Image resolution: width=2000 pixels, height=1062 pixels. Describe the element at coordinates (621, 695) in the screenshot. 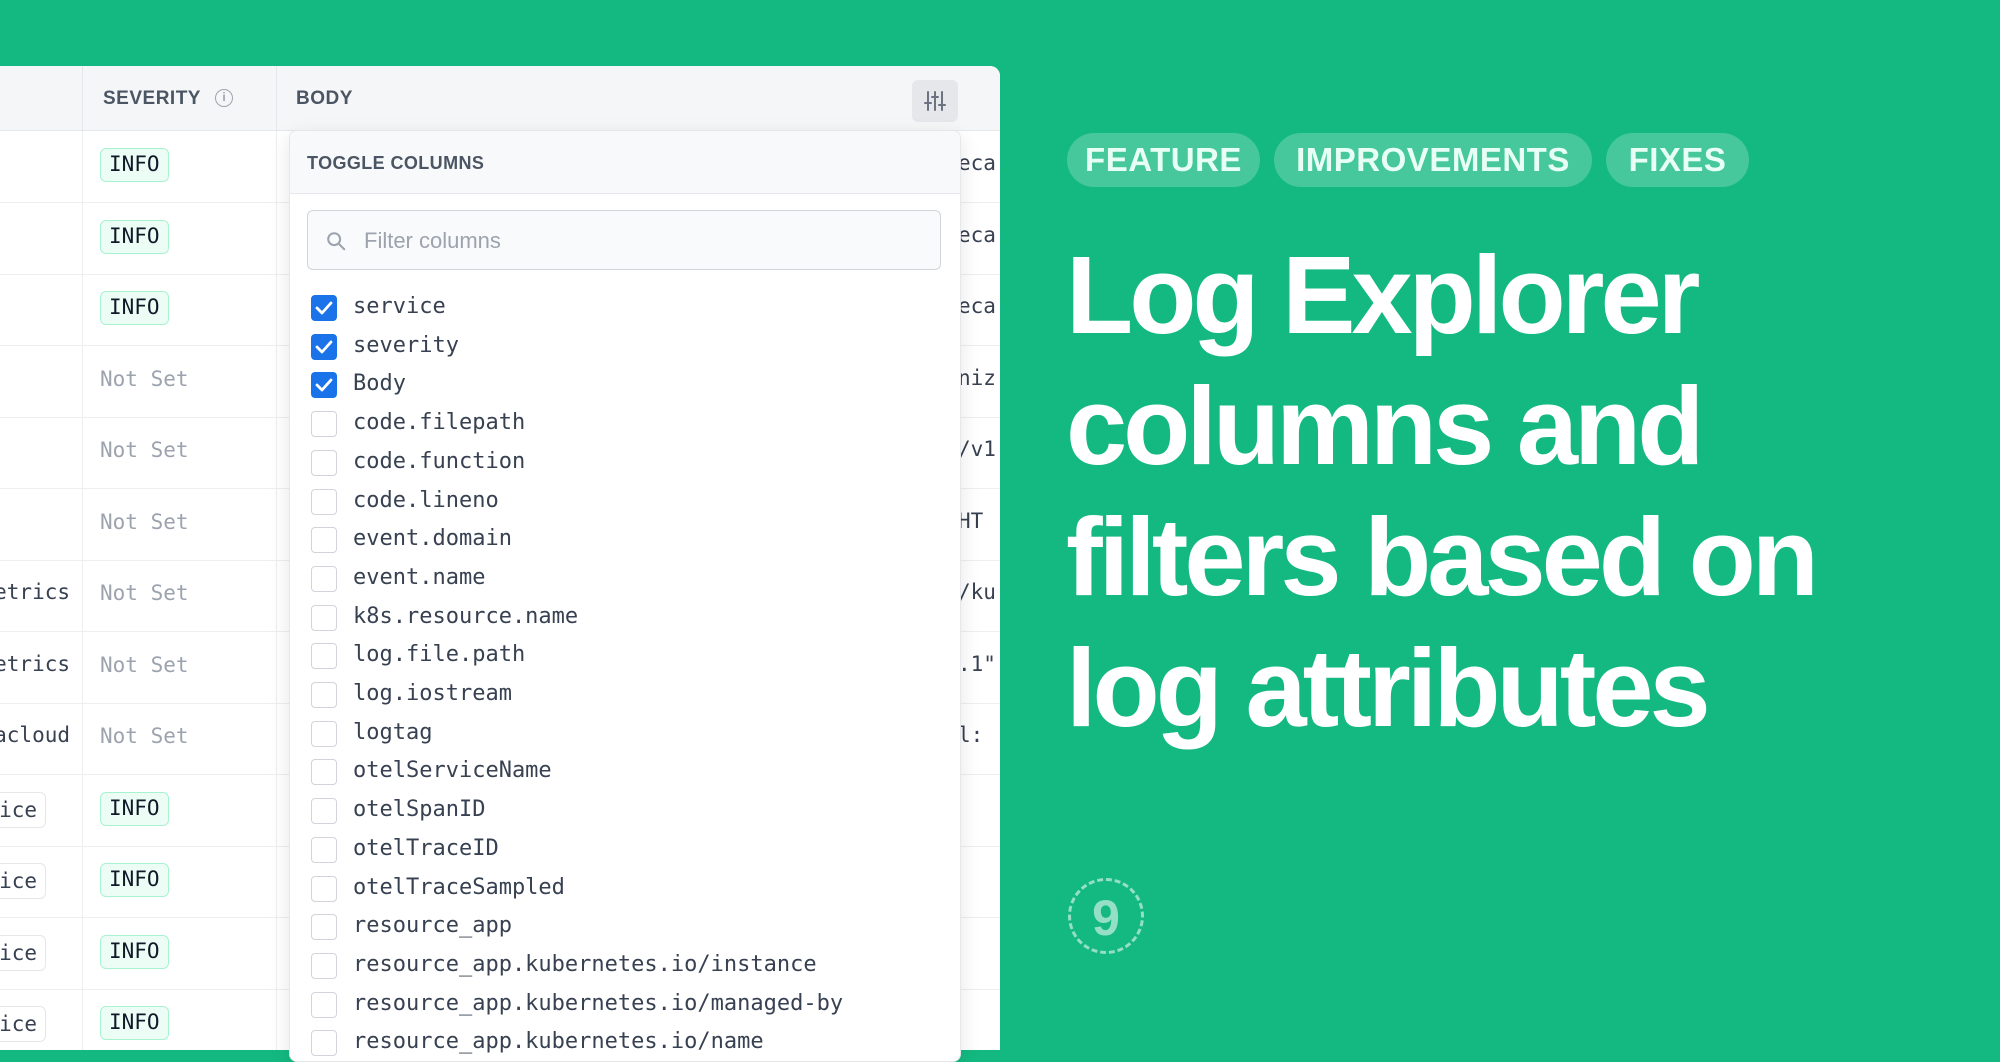

I see `column-option: log.iostream` at that location.